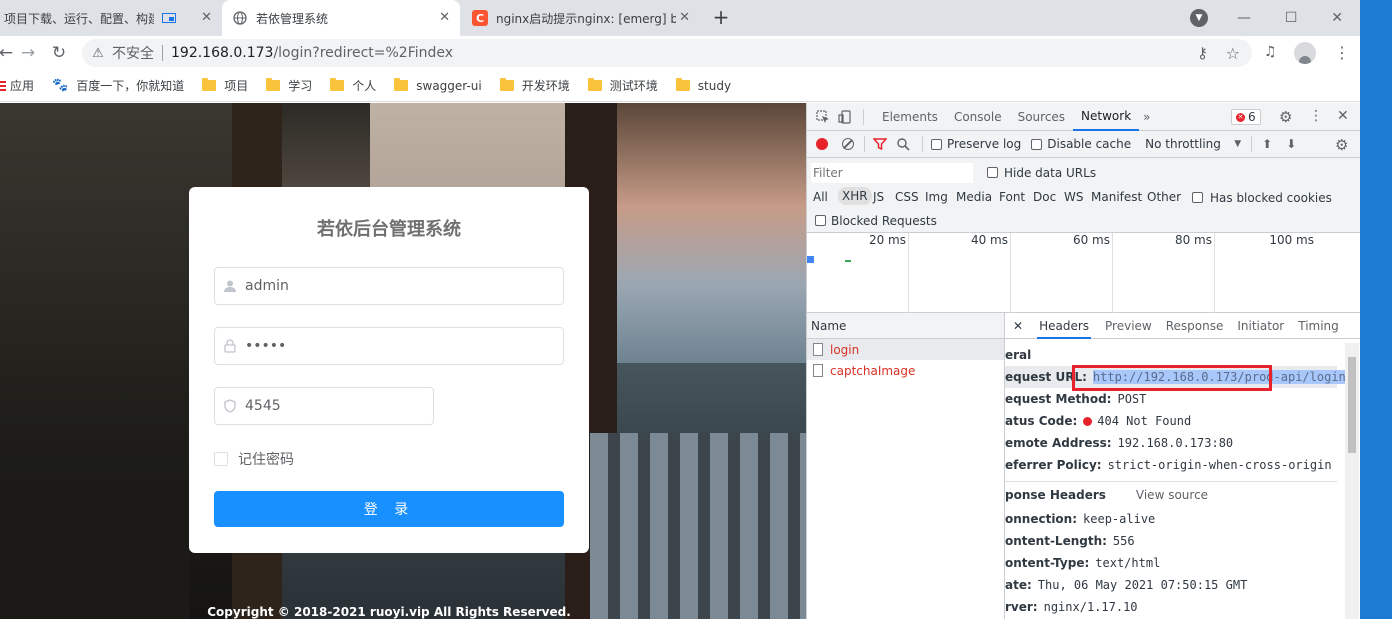 The image size is (1392, 619). I want to click on settings-icon: ⚙, so click(1285, 117).